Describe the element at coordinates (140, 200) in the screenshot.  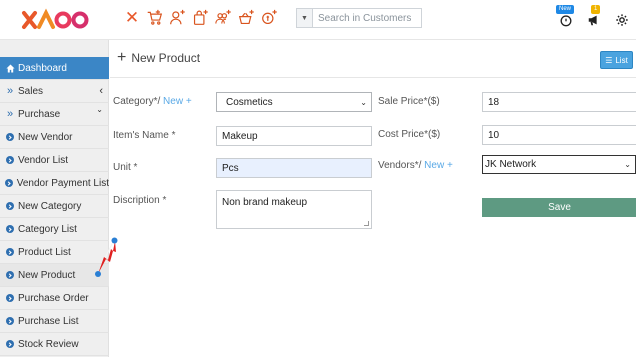
I see `description-label: Discription *` at that location.